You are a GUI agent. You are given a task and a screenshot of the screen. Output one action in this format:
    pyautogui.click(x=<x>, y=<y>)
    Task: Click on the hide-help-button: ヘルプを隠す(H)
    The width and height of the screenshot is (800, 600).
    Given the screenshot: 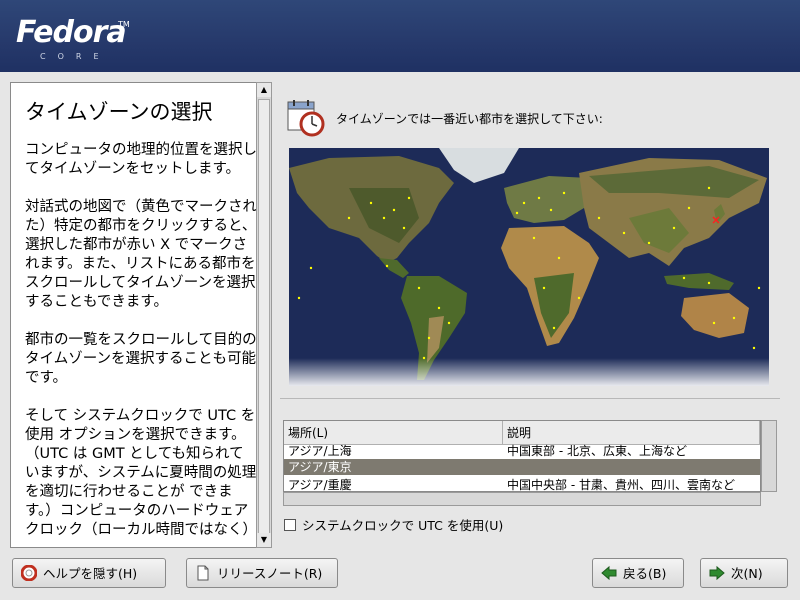 What is the action you would take?
    pyautogui.click(x=89, y=573)
    